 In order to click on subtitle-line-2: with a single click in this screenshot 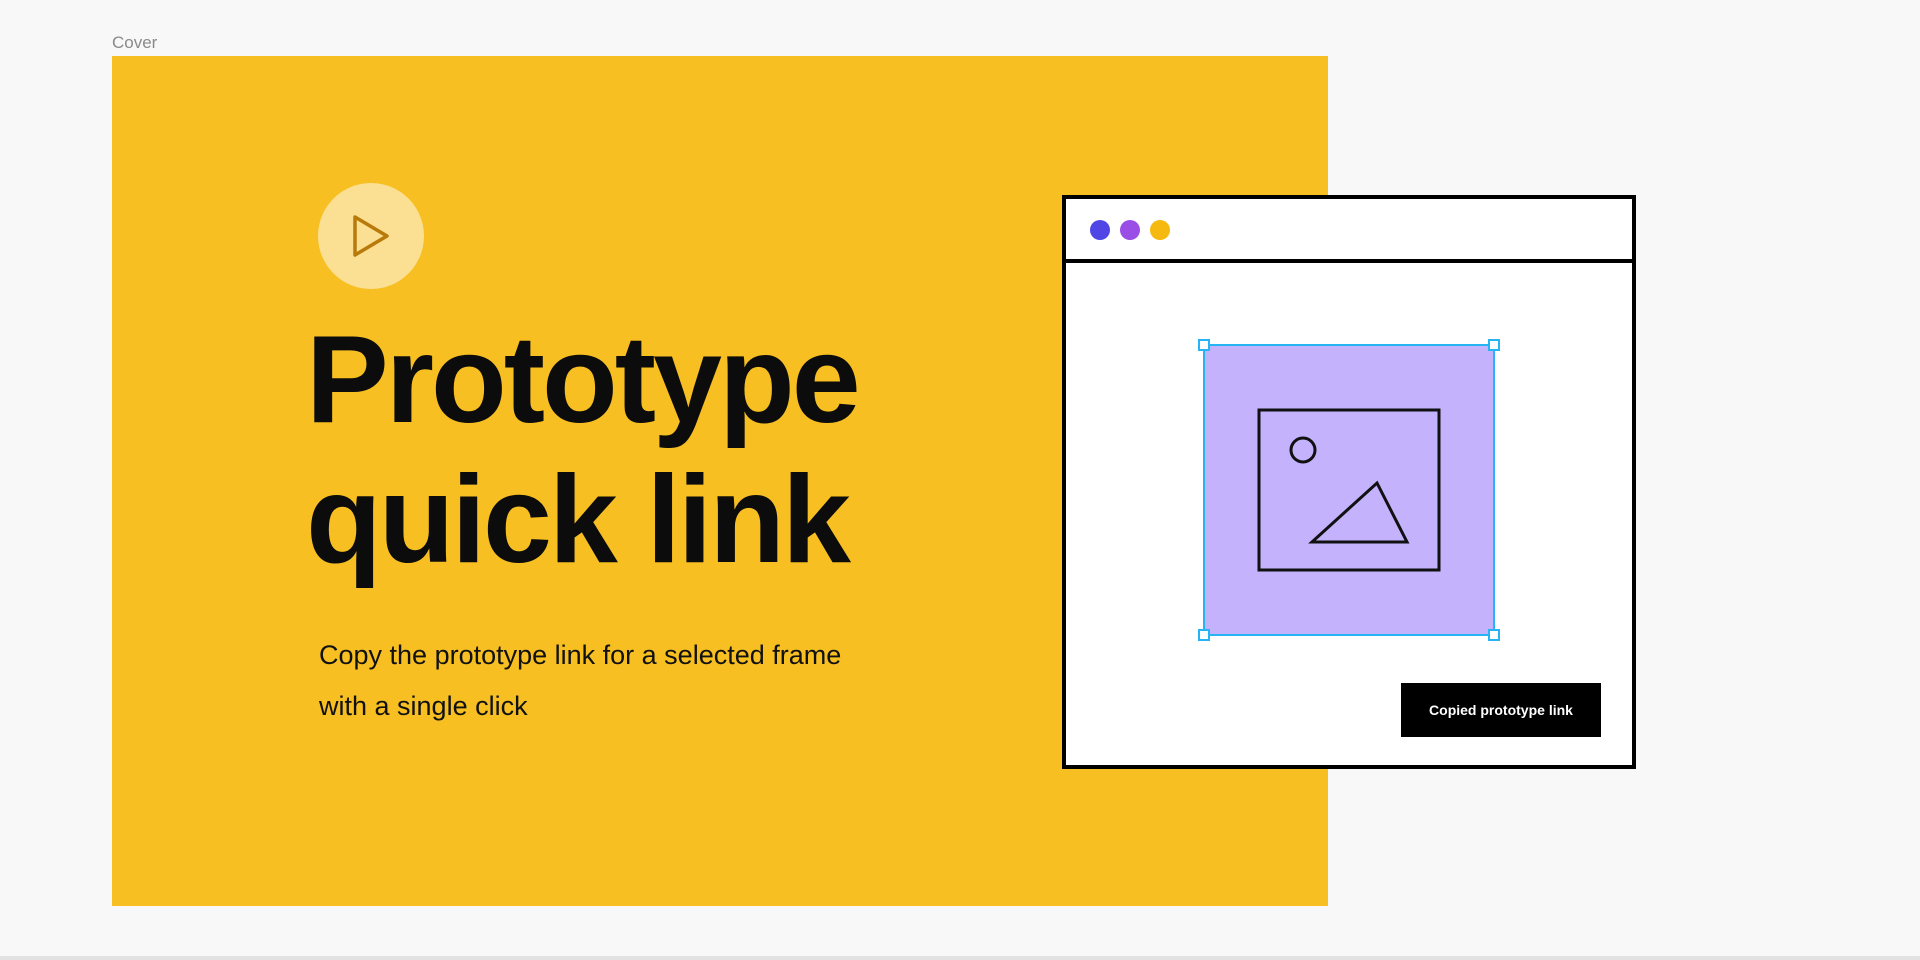, I will do `click(423, 706)`.